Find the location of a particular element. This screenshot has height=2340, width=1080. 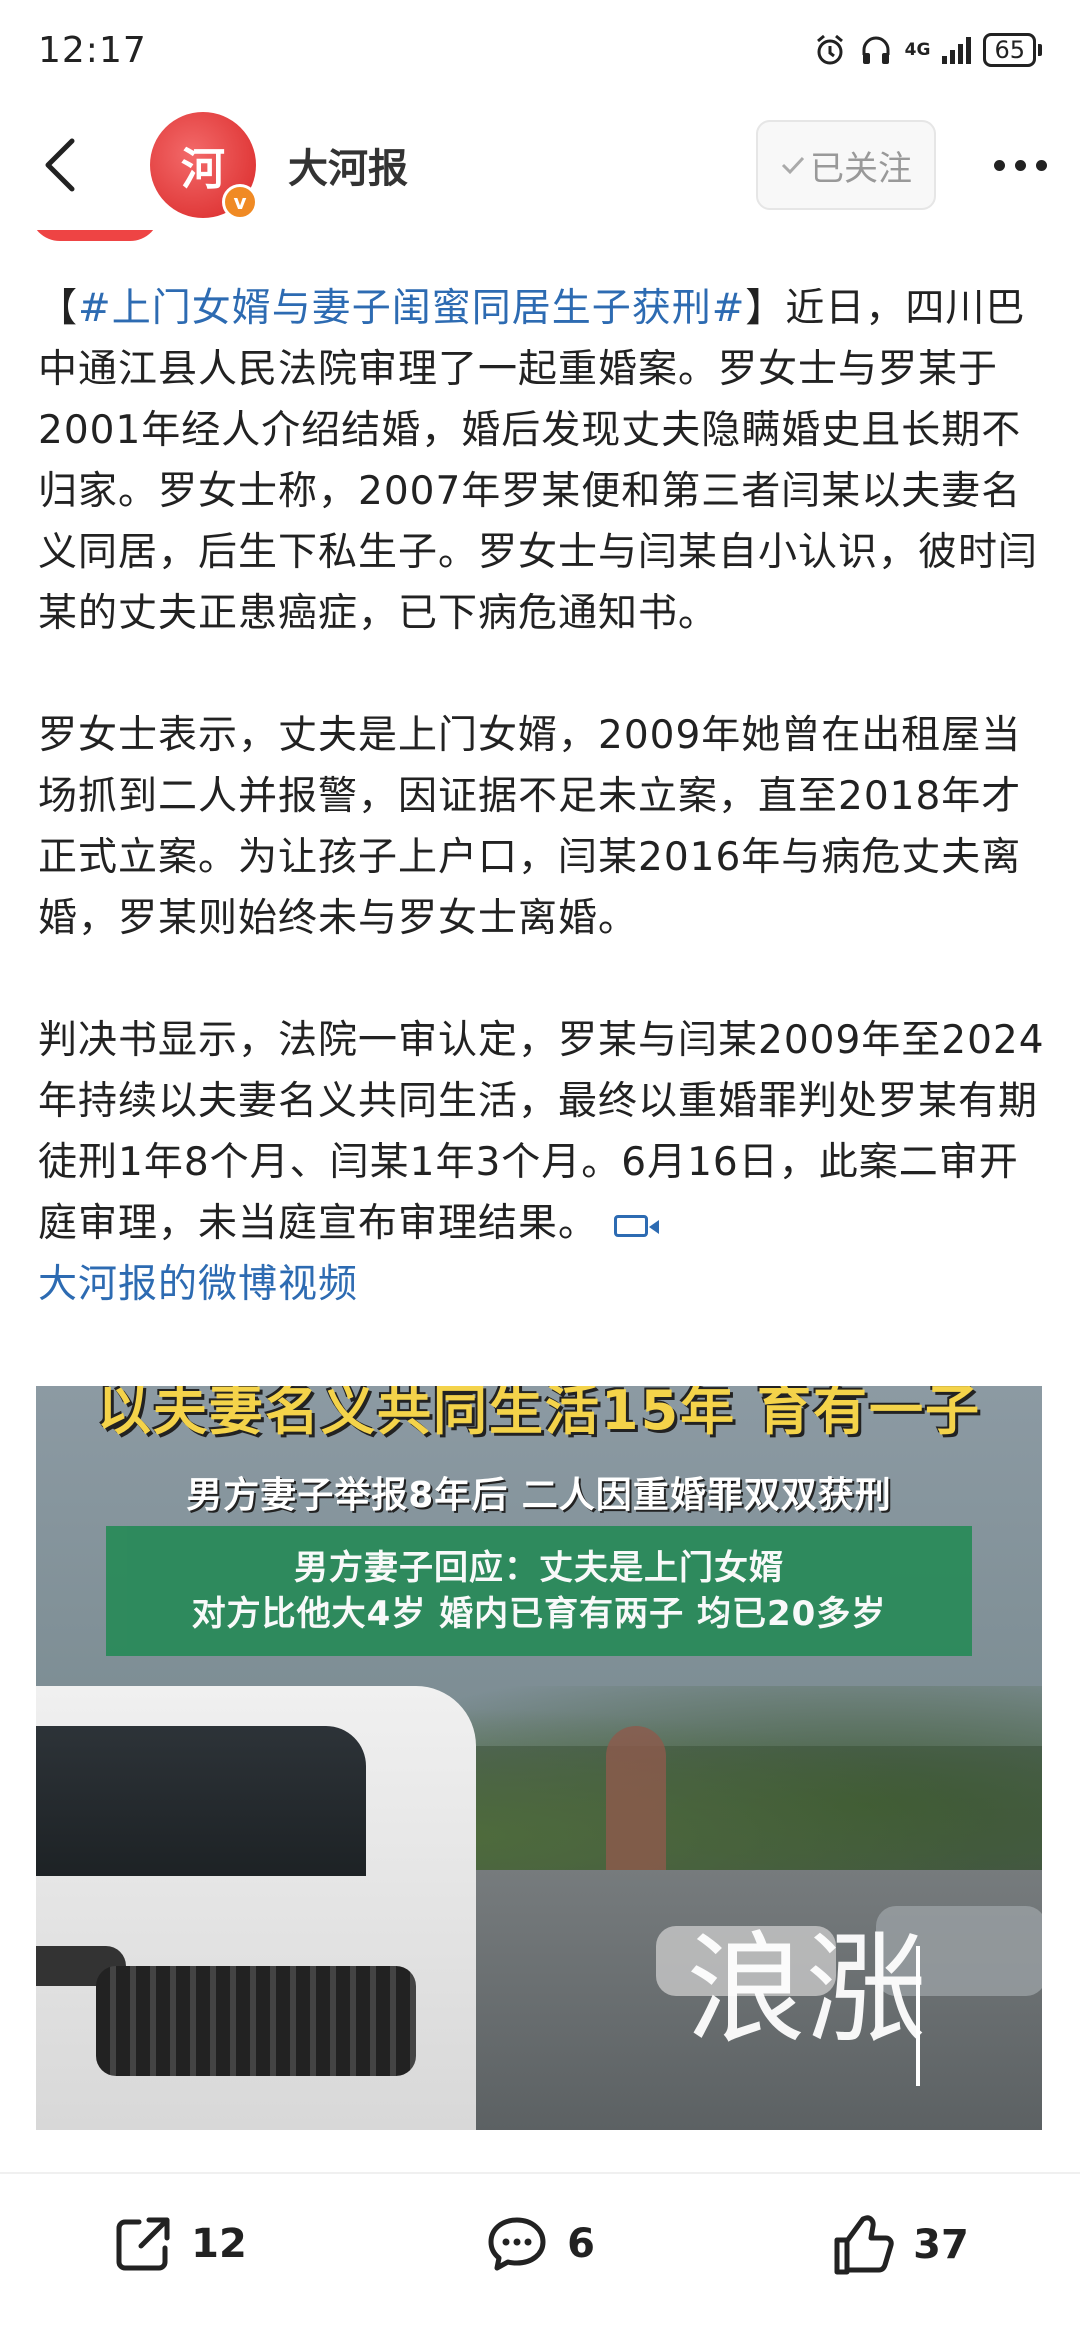

video-watermark: 浪涨 is located at coordinates (806, 1990).